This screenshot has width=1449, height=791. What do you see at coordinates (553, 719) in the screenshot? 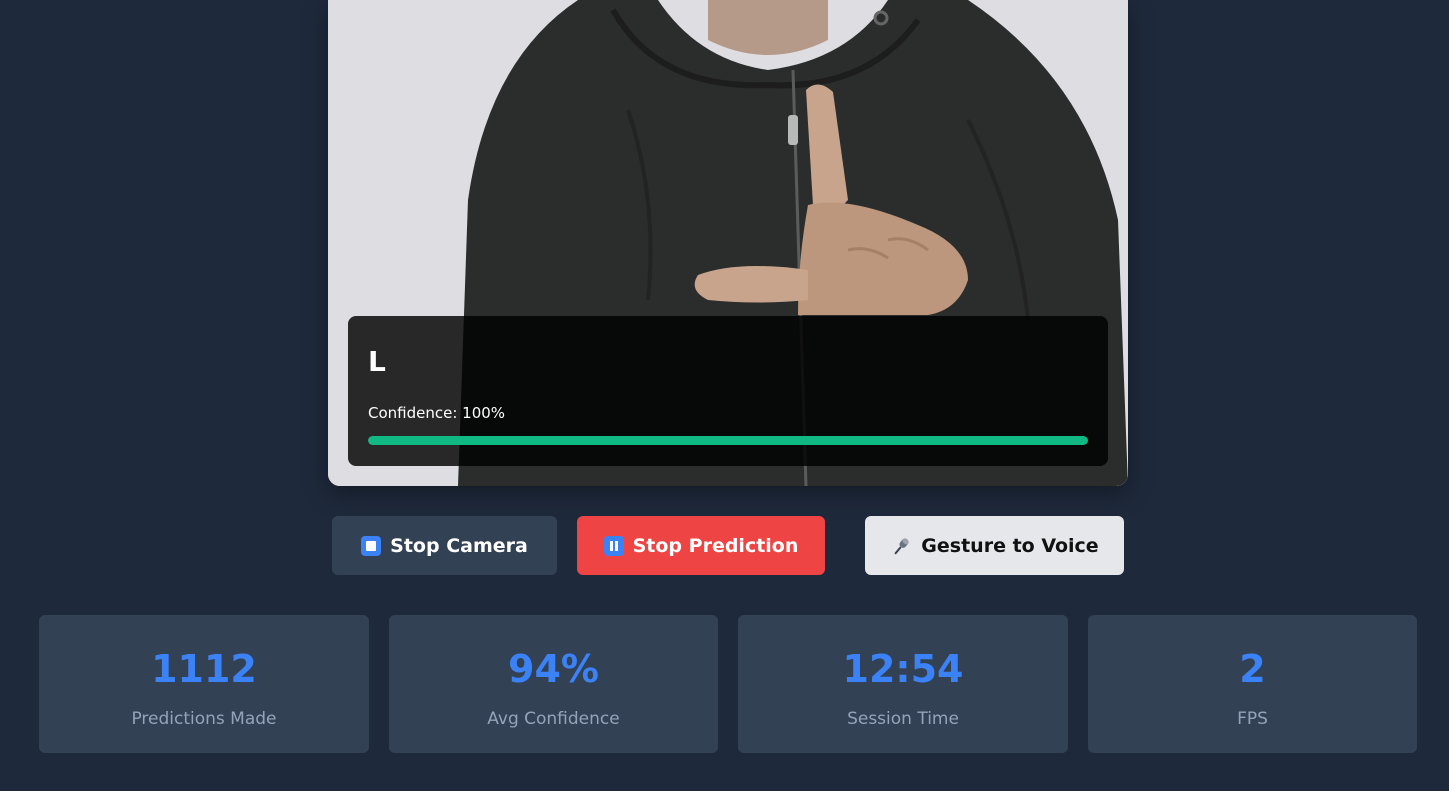
I see `stat-label: Avg Confidence` at bounding box center [553, 719].